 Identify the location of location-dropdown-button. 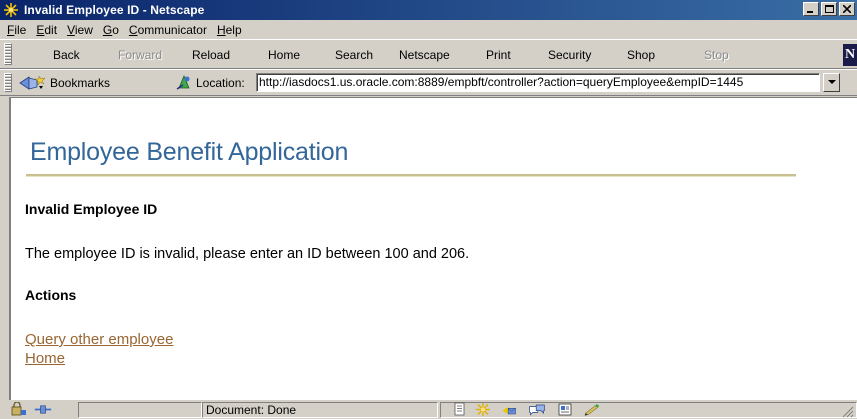
(831, 82).